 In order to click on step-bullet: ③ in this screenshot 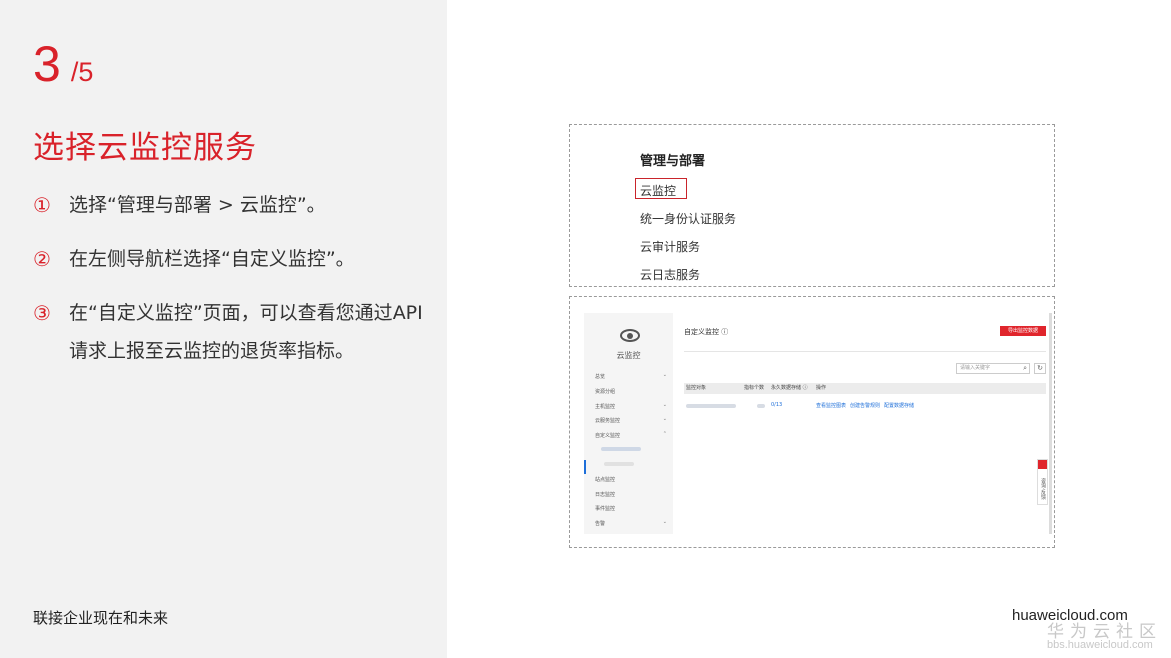, I will do `click(42, 313)`.